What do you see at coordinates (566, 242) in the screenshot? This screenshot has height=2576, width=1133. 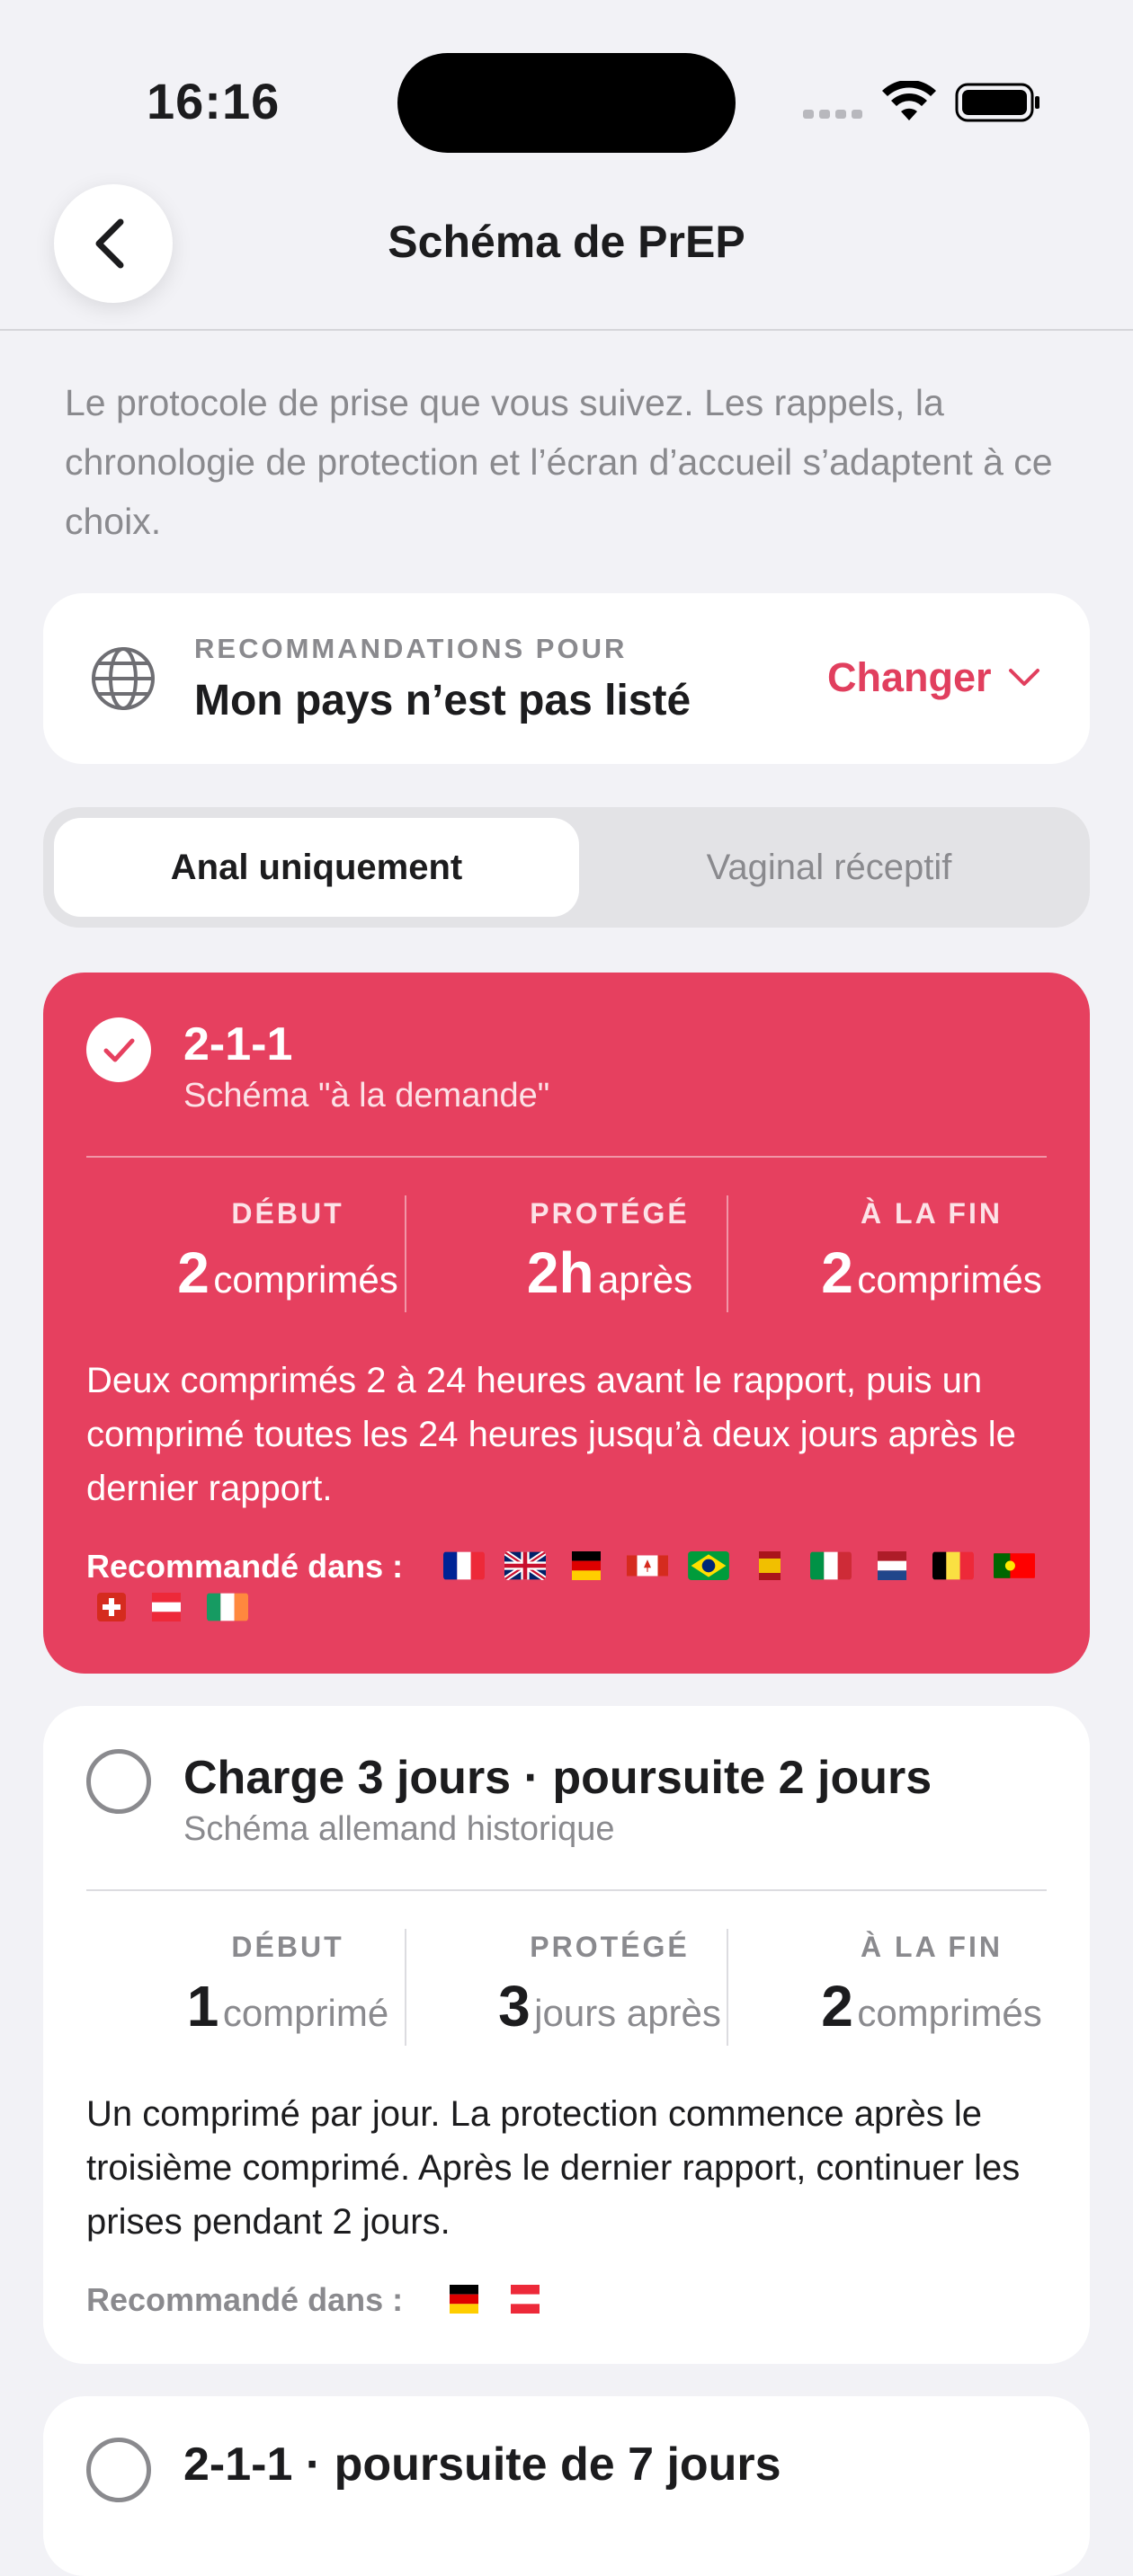 I see `page-title: Schéma de PrEP` at bounding box center [566, 242].